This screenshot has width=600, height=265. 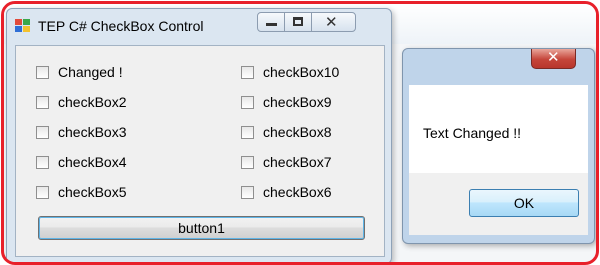 I want to click on checkbox-label: checkBox5, so click(x=92, y=192).